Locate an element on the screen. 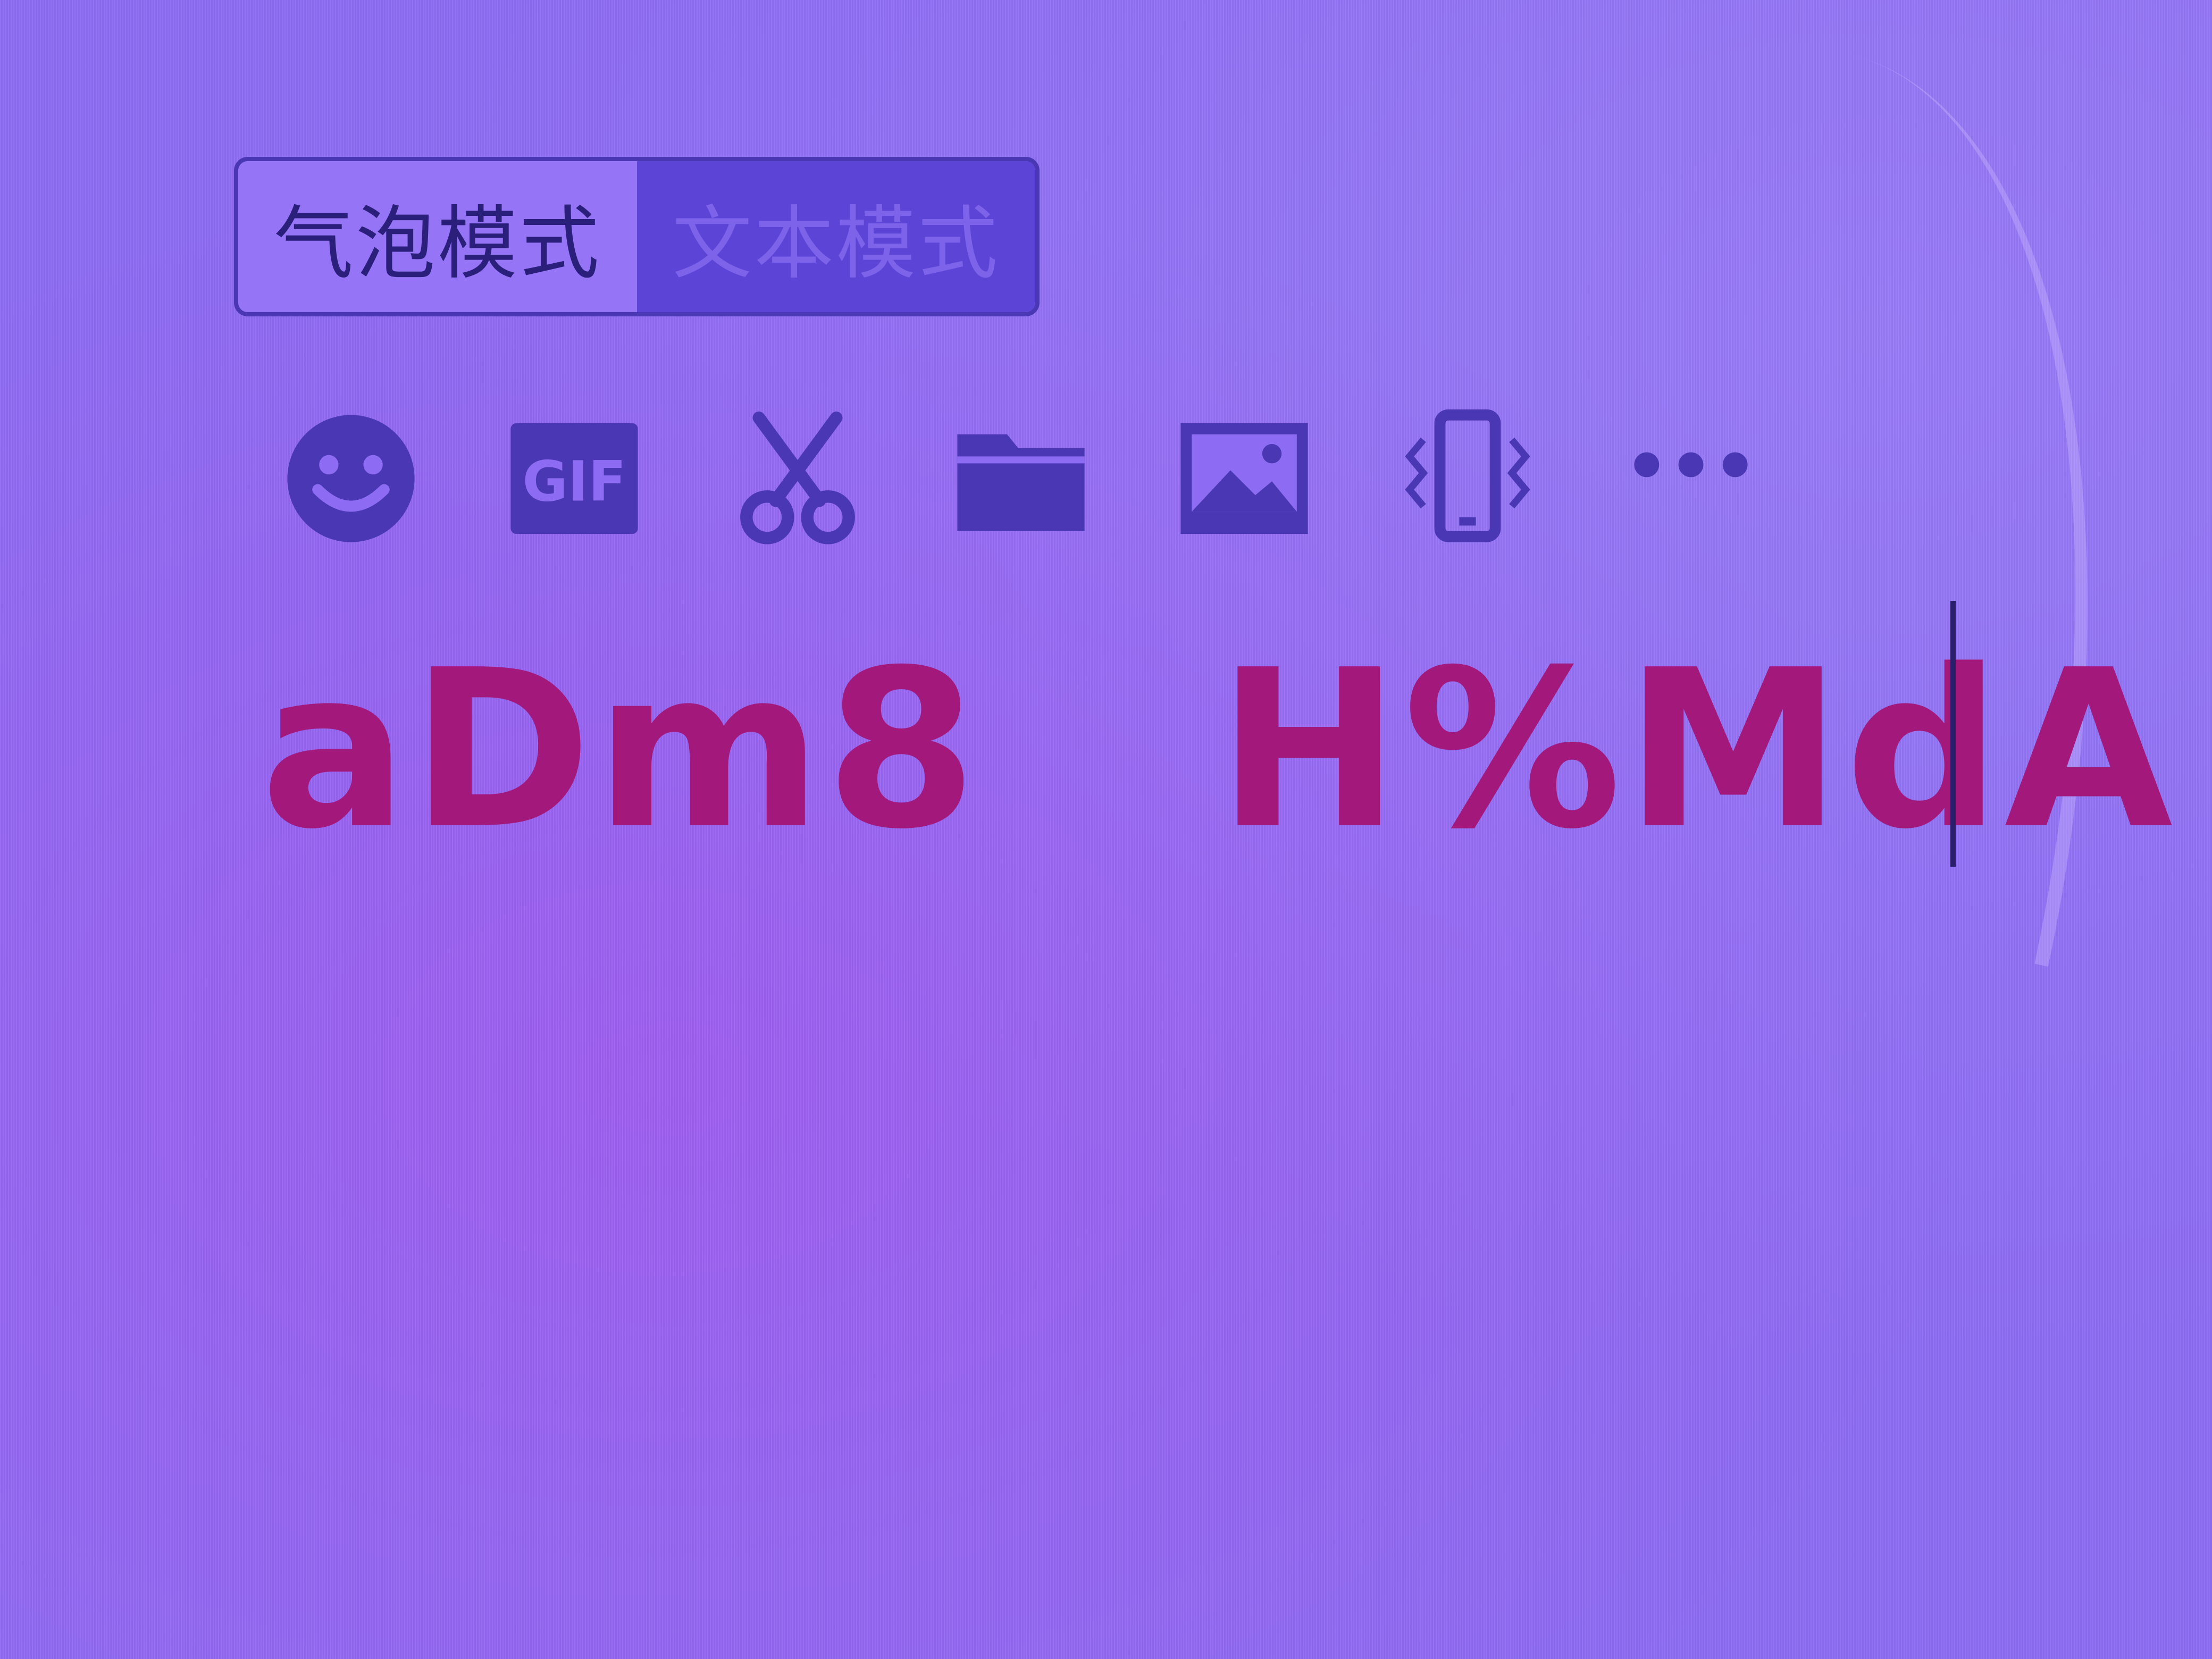  message-input-text: aDm8 H%MdA is located at coordinates (1218, 750).